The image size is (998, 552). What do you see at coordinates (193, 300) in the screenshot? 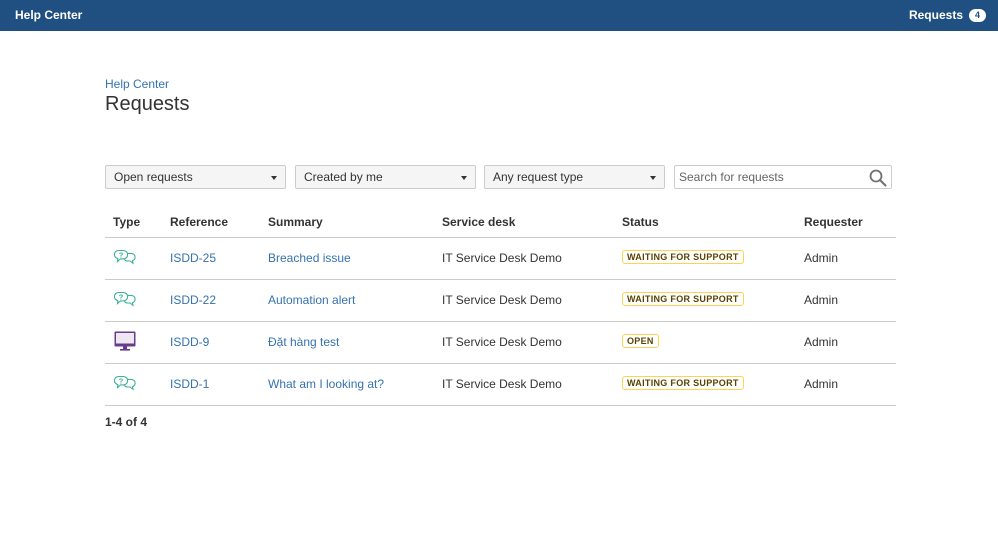
I see `reference-link: ISDD-22` at bounding box center [193, 300].